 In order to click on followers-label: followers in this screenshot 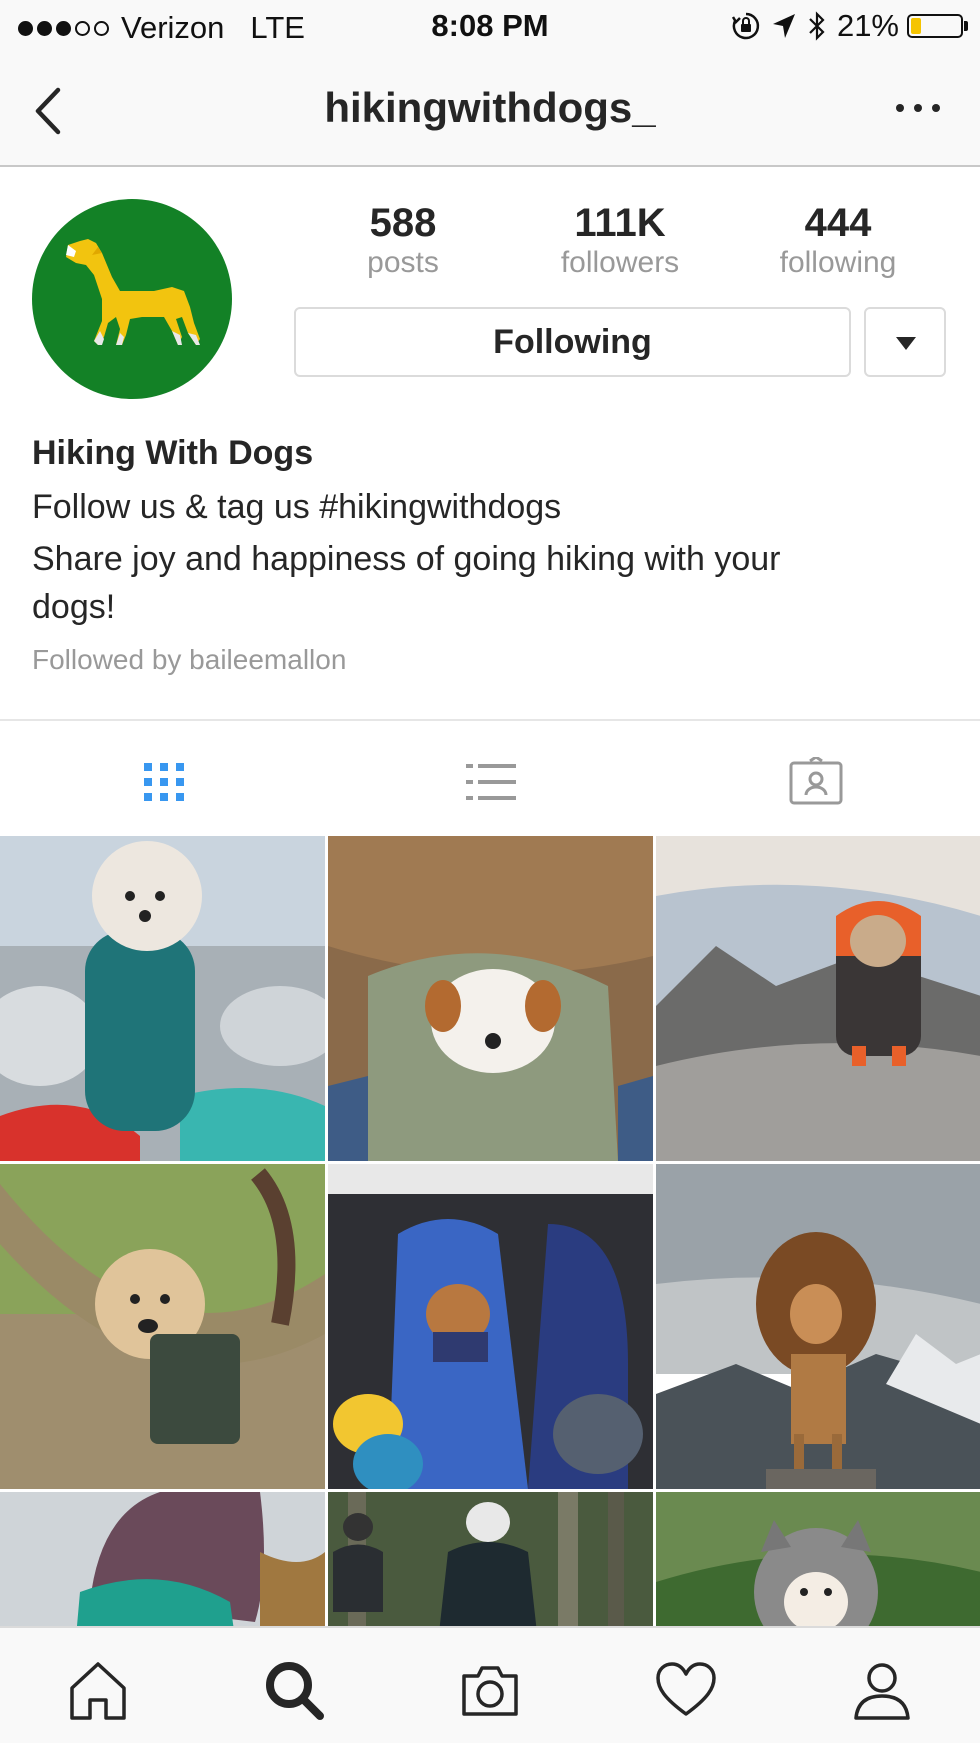, I will do `click(620, 262)`.